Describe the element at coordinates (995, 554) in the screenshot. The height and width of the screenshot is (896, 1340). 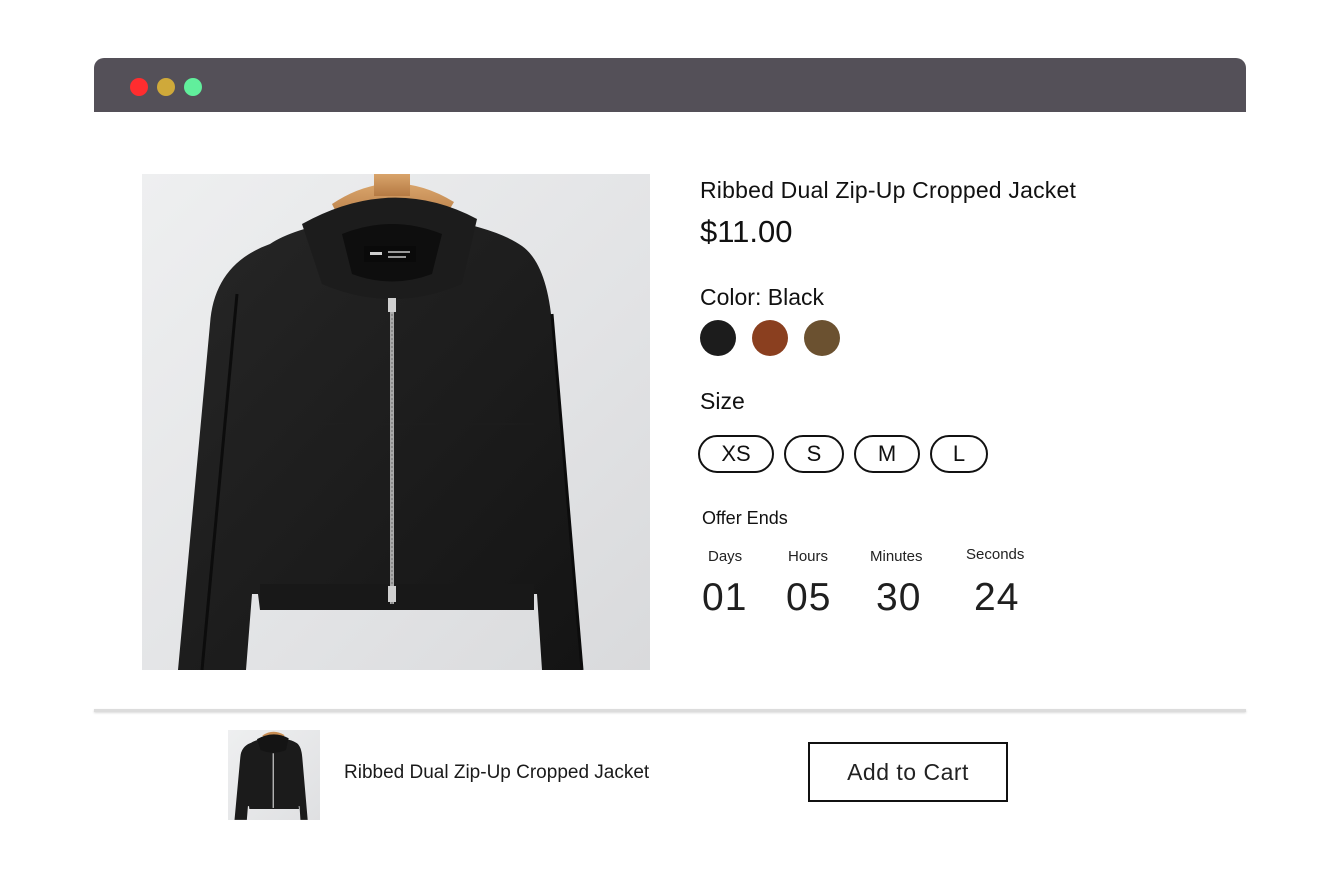
I see `countdown-seconds-label: Seconds` at that location.